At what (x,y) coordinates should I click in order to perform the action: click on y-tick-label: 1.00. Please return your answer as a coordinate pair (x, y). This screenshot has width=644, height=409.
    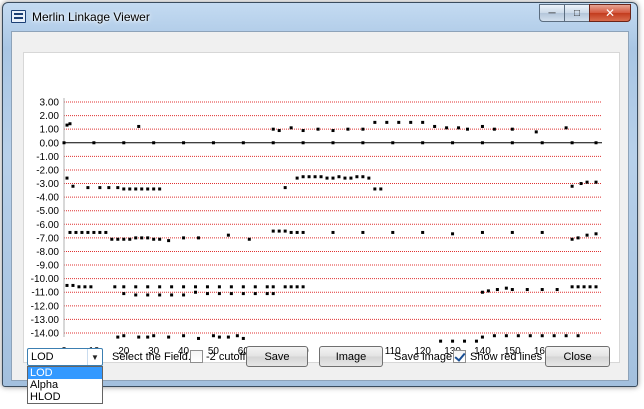
    Looking at the image, I should click on (50, 130).